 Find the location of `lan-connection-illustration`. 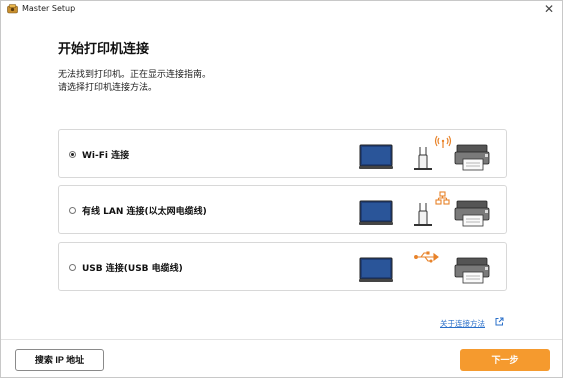

lan-connection-illustration is located at coordinates (424, 209).